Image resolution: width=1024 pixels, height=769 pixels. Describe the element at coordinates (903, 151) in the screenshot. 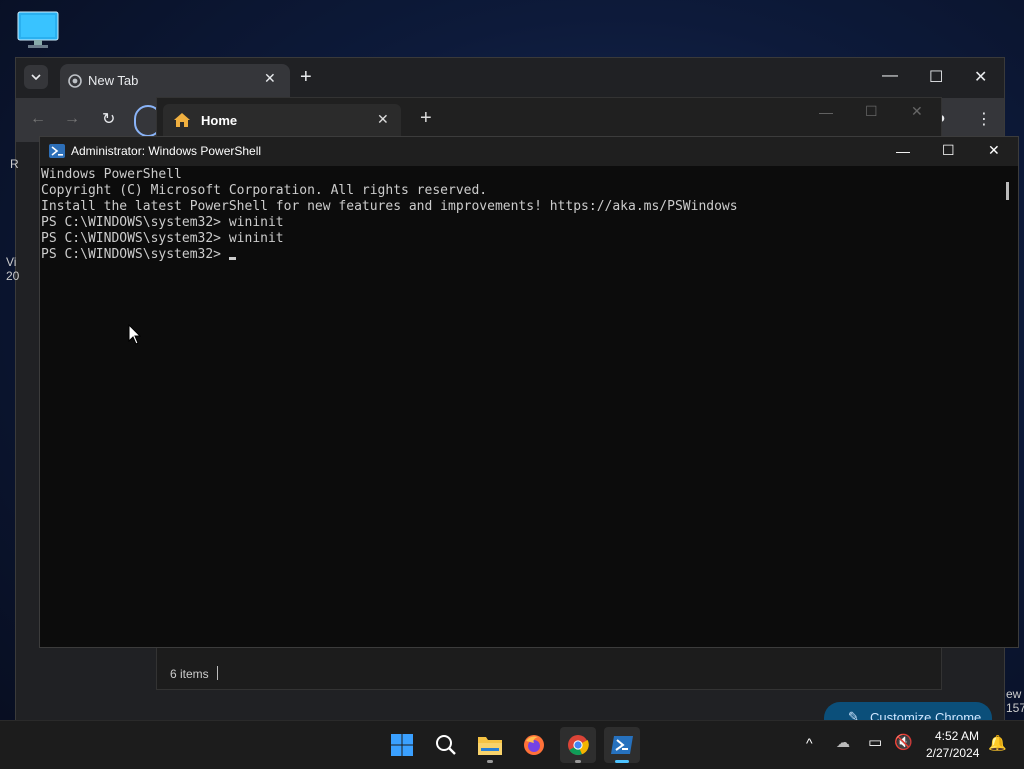

I see `powershell-minimize-button: —` at that location.